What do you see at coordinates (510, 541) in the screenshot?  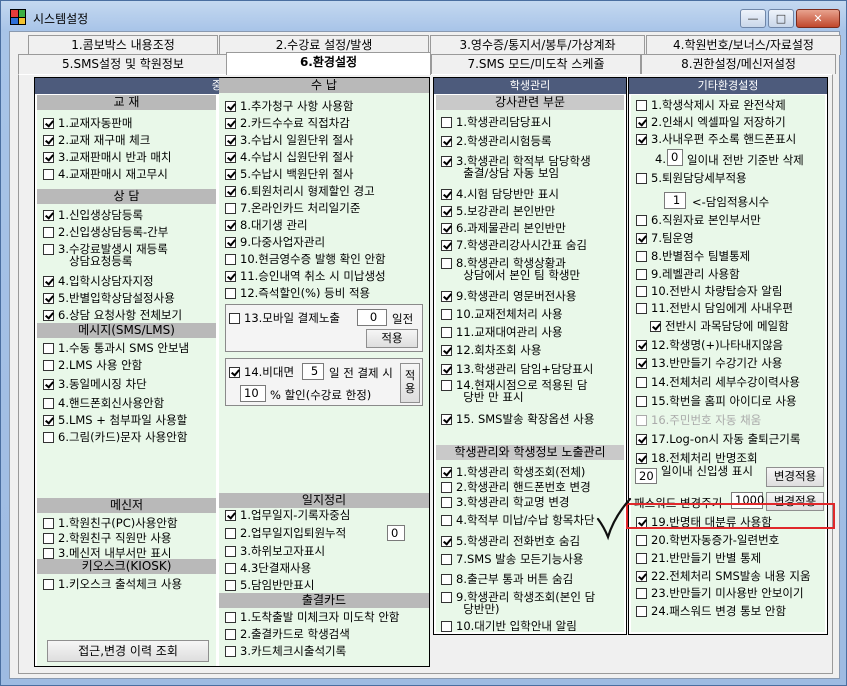 I see `expose-item-5: 5.학생관리 전화번호 숨김` at bounding box center [510, 541].